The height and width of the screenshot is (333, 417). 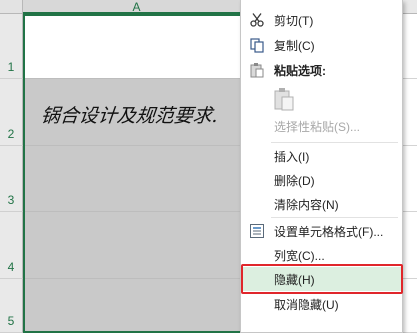 What do you see at coordinates (257, 45) in the screenshot?
I see `copy-icon` at bounding box center [257, 45].